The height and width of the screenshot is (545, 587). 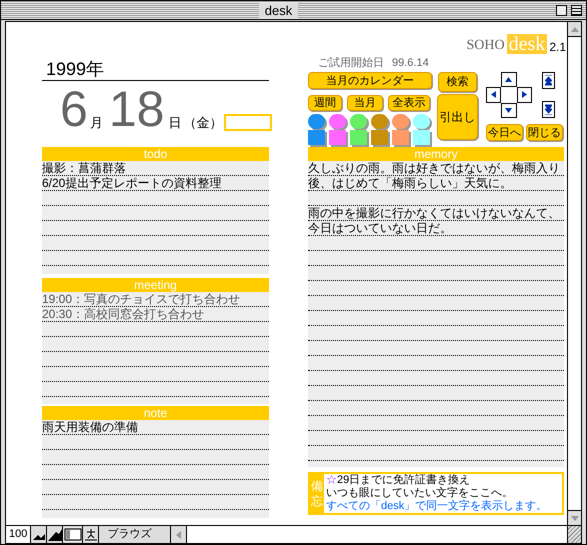 I want to click on logo-version: 2.1, so click(x=557, y=47).